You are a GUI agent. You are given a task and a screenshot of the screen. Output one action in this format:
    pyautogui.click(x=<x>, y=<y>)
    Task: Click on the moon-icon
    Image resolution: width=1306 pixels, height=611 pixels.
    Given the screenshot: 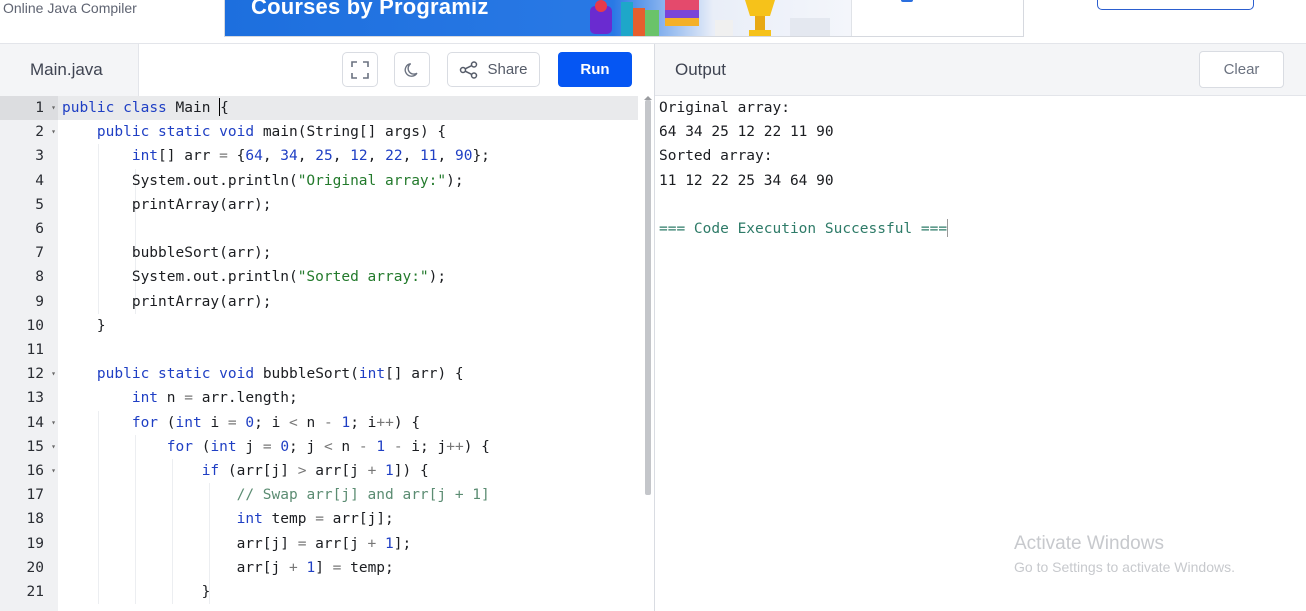 What is the action you would take?
    pyautogui.click(x=411, y=69)
    